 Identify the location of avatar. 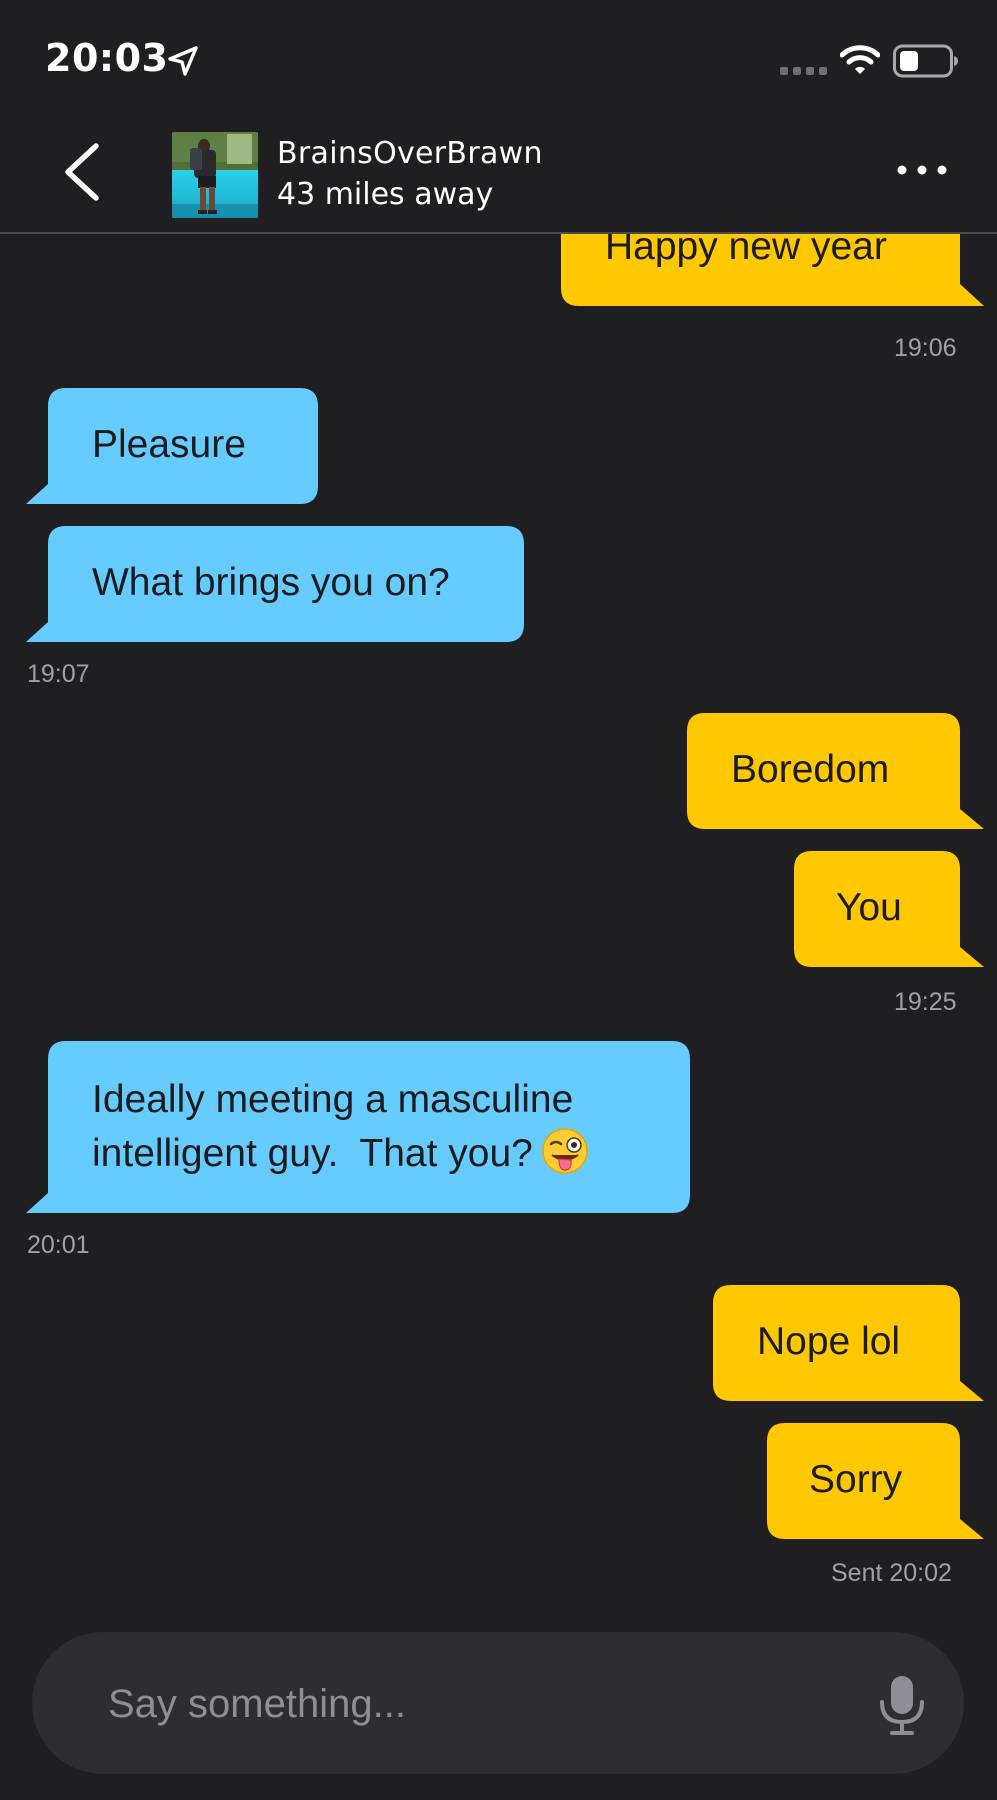
(215, 175).